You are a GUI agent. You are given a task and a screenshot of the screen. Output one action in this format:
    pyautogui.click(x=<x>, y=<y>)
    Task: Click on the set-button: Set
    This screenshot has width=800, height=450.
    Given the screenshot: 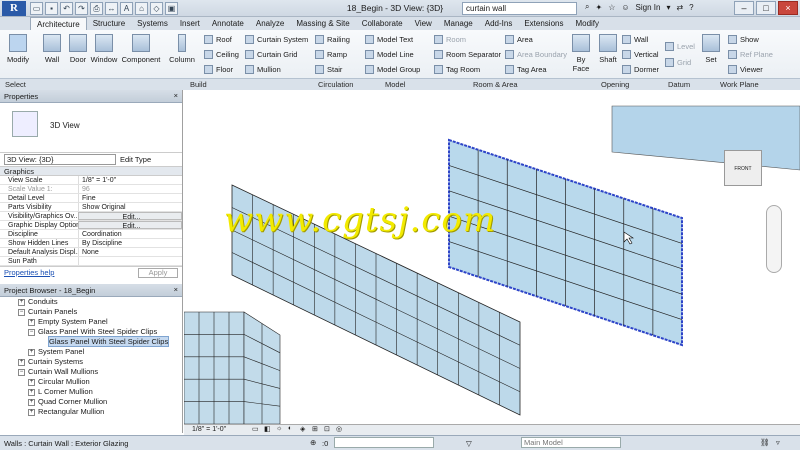 What is the action you would take?
    pyautogui.click(x=711, y=49)
    